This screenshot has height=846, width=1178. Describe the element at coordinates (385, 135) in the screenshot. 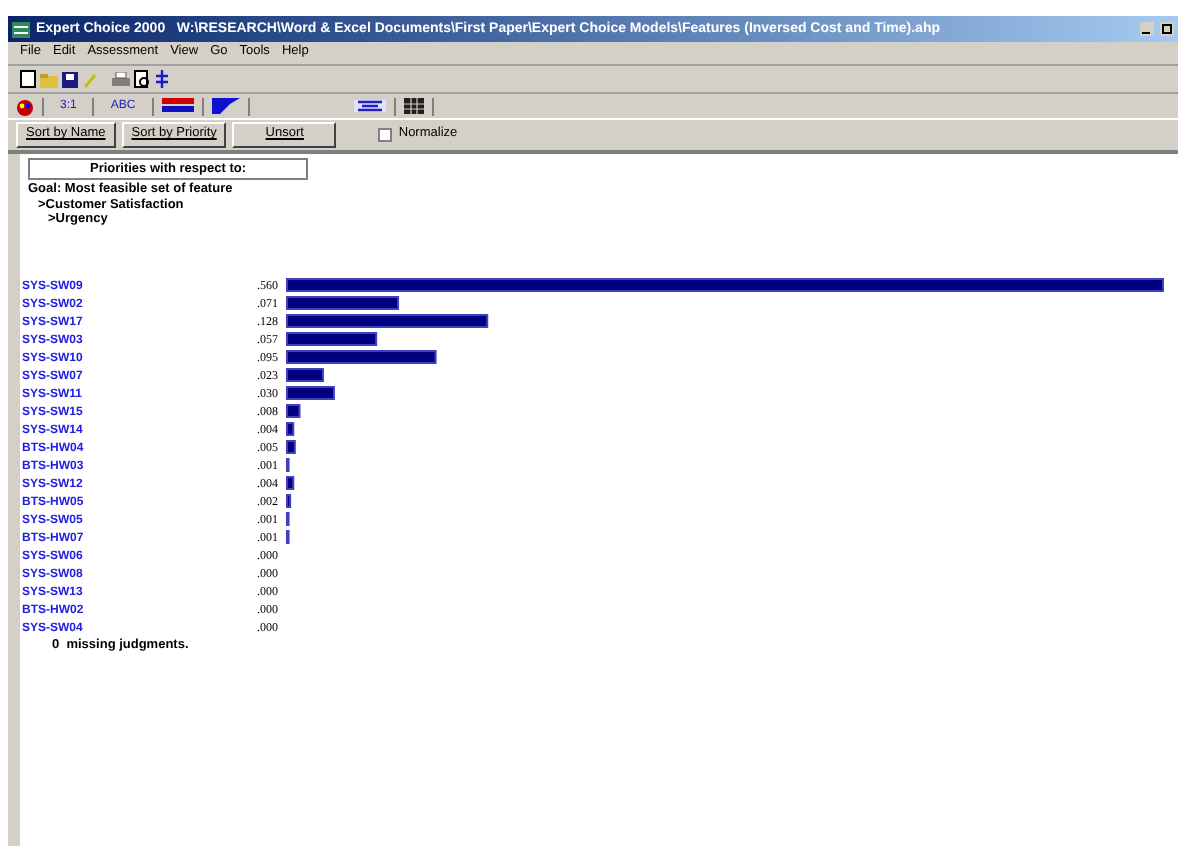

I see `normalize-checkbox` at that location.